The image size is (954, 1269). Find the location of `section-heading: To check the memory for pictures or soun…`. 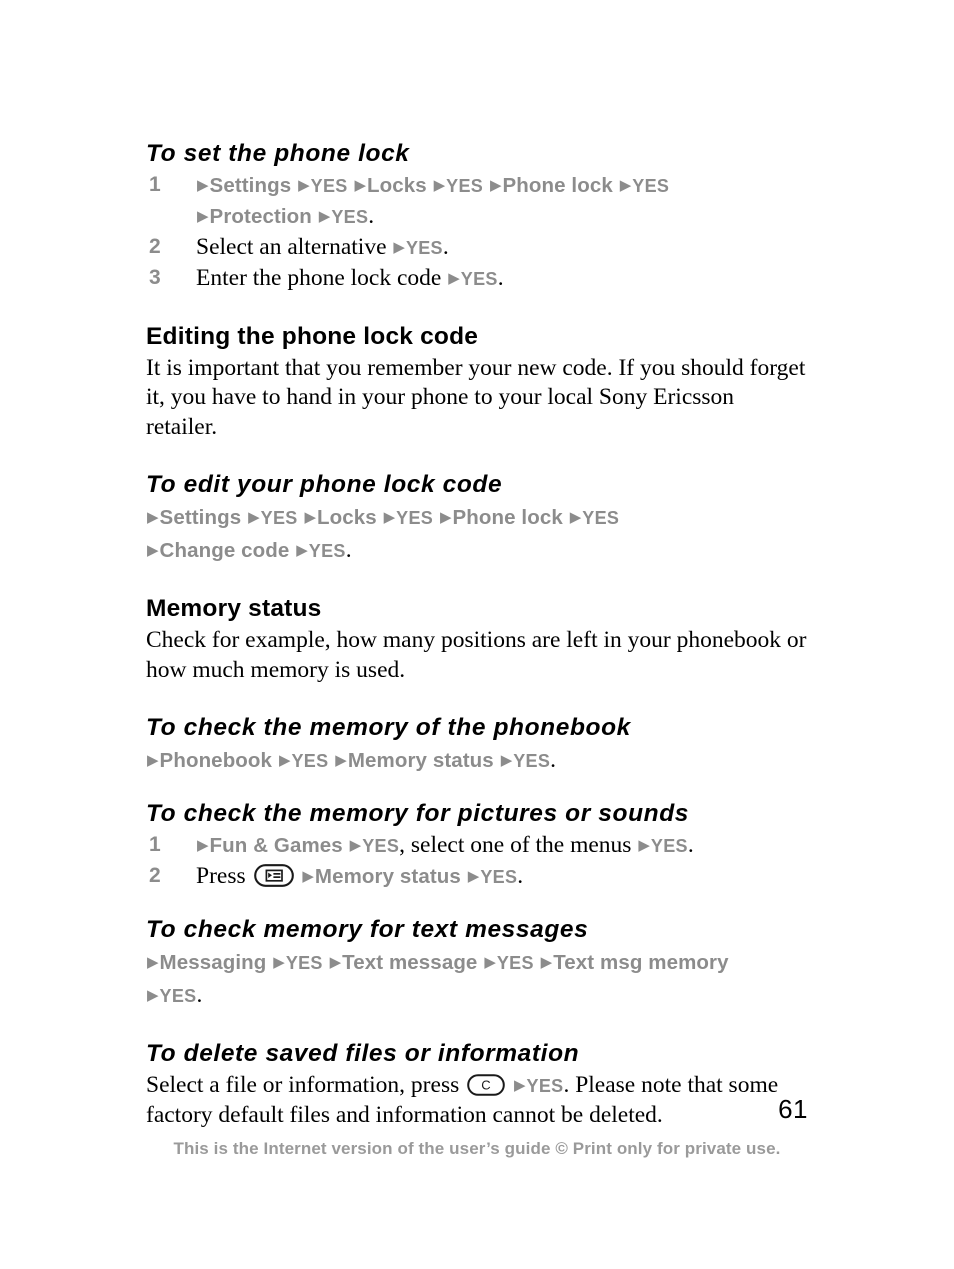

section-heading: To check the memory for pictures or soun… is located at coordinates (417, 814).